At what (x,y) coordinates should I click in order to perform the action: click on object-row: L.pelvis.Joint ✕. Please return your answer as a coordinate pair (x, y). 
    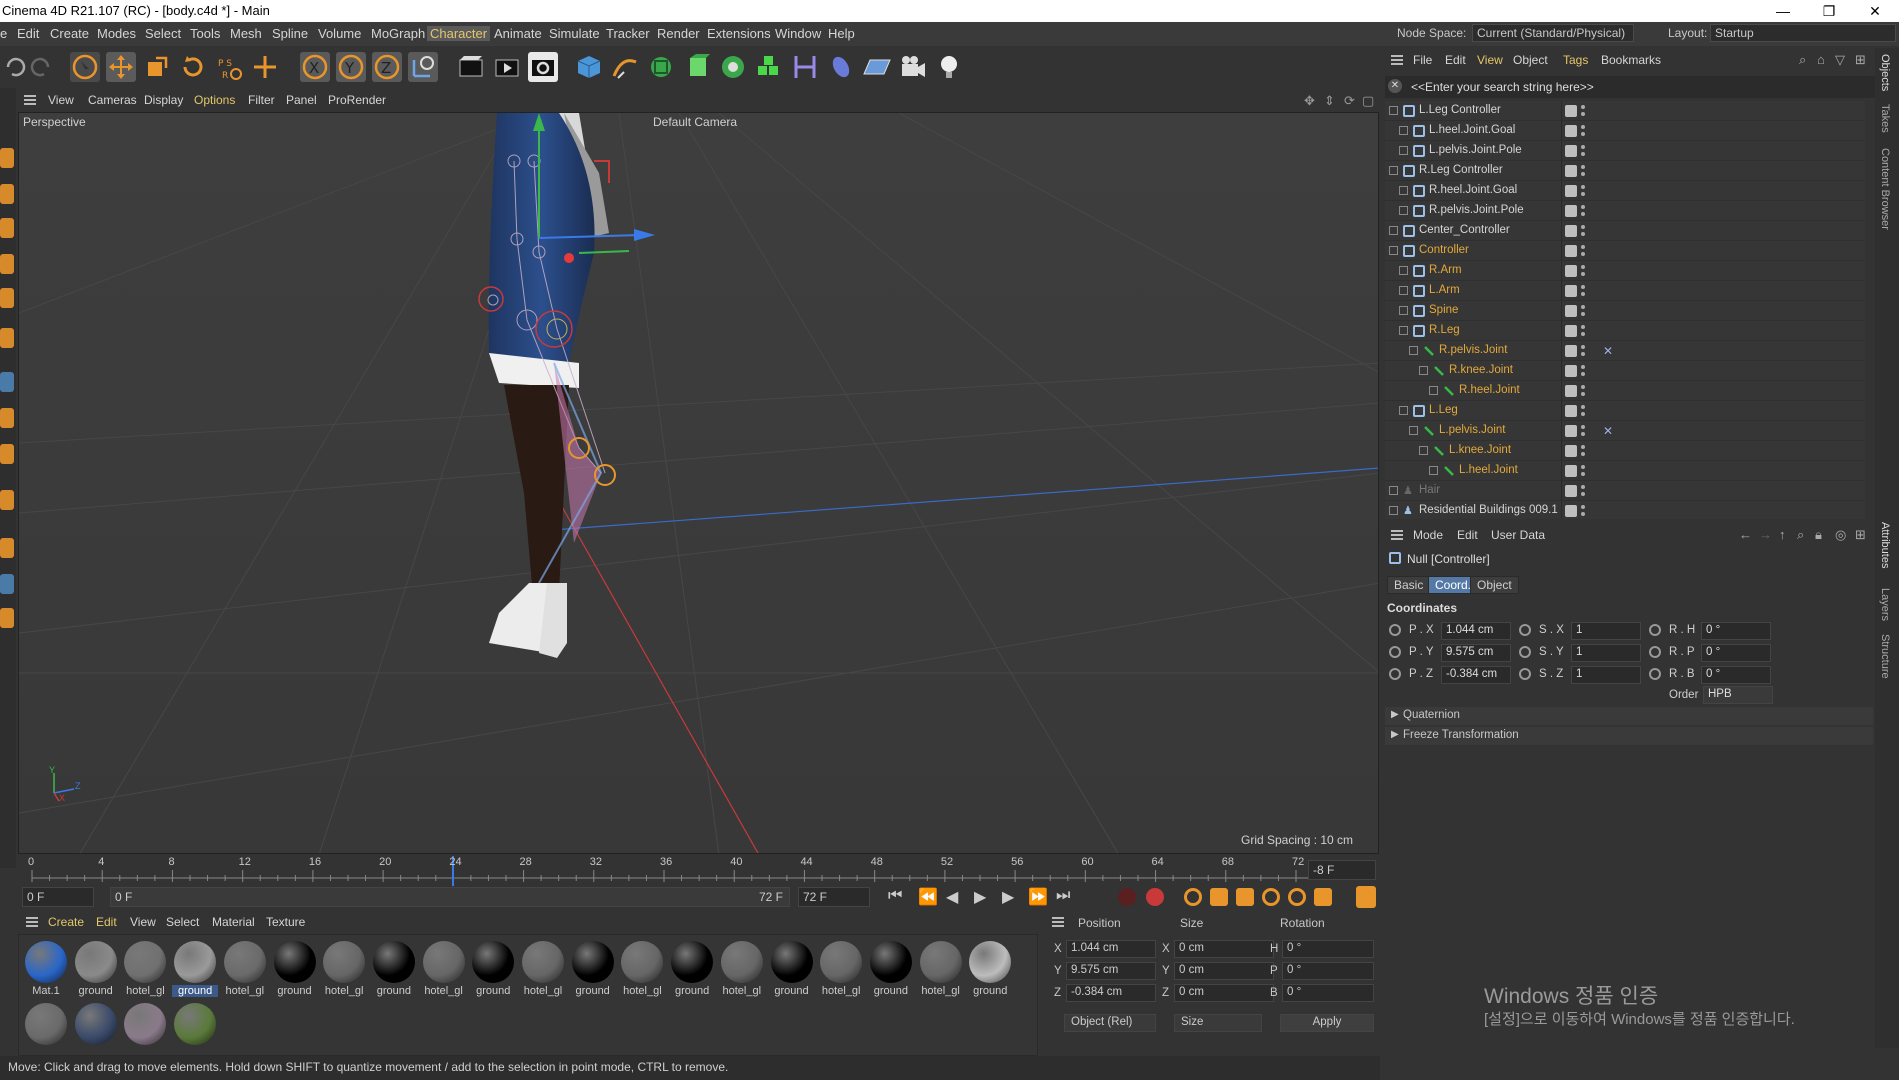
    Looking at the image, I should click on (1625, 431).